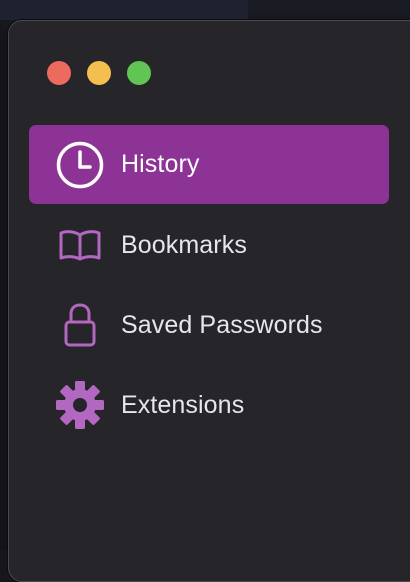 The height and width of the screenshot is (582, 410). I want to click on window-controls, so click(107, 73).